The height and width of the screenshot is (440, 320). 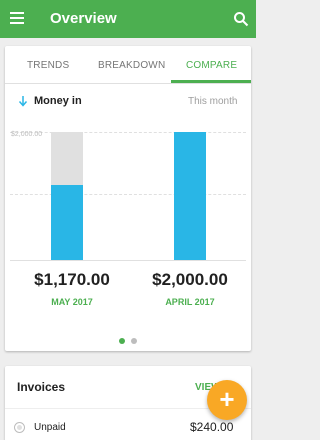 I want to click on search-icon, so click(x=241, y=19).